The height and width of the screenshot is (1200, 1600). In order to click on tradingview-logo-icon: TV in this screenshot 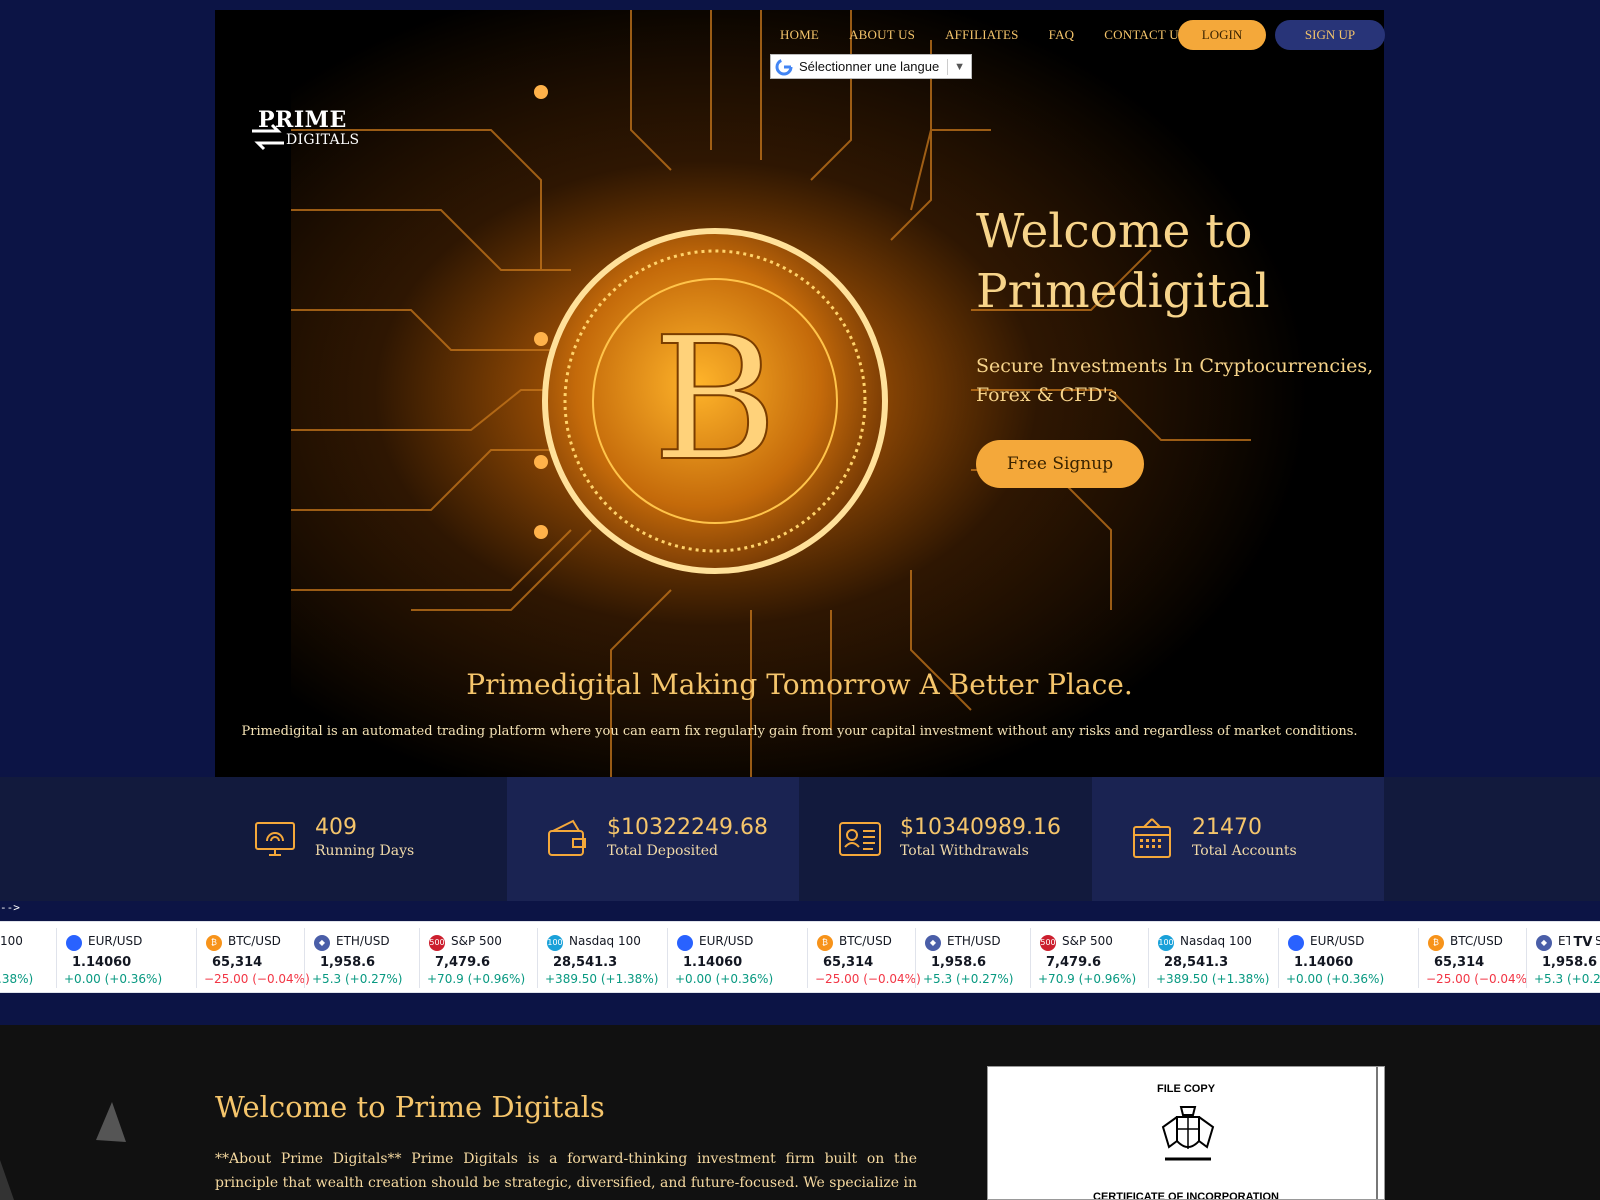, I will do `click(1583, 943)`.